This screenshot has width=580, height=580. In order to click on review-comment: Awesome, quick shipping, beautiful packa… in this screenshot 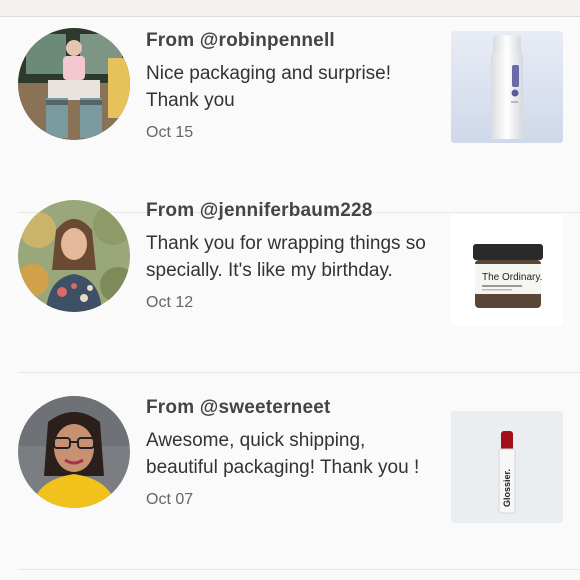, I will do `click(283, 454)`.